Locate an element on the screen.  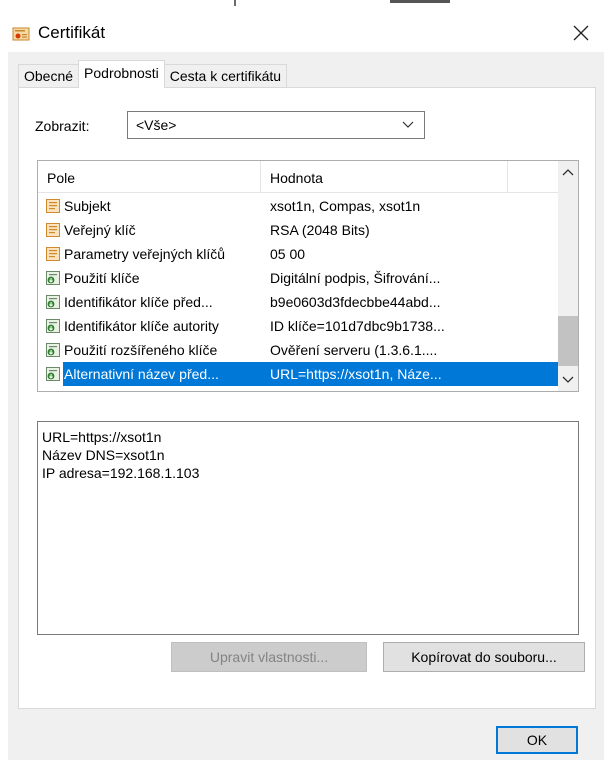
scrollbar-thumb is located at coordinates (568, 341).